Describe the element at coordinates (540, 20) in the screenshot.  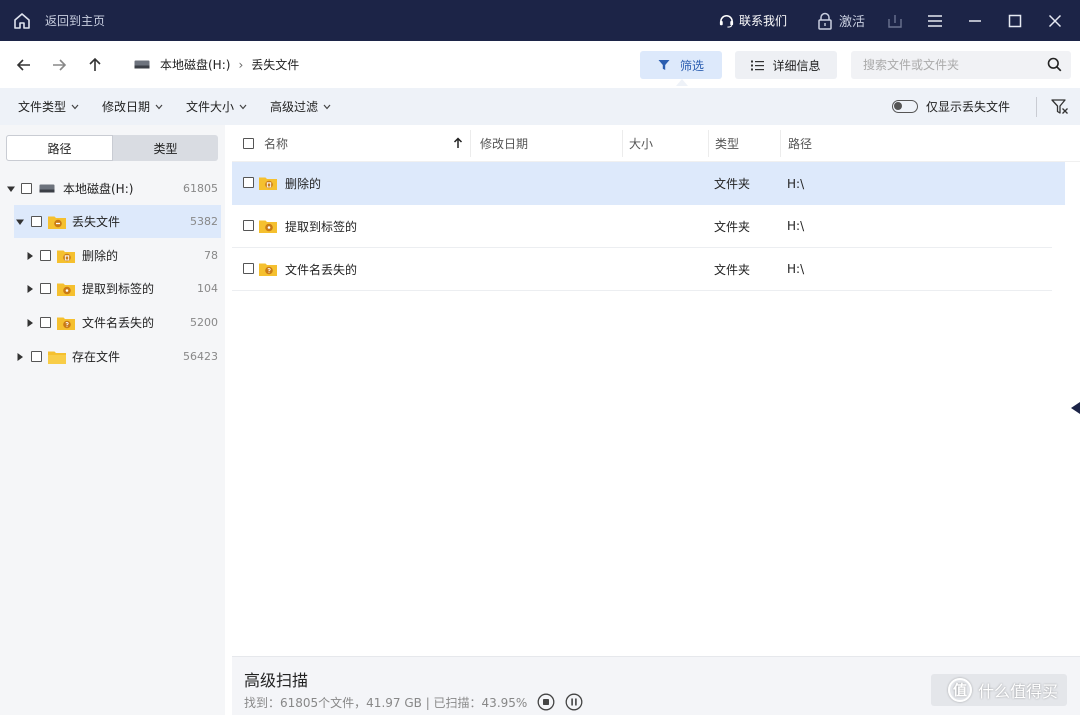
I see `title-bar: 返回到主页 联系我们 激活` at that location.